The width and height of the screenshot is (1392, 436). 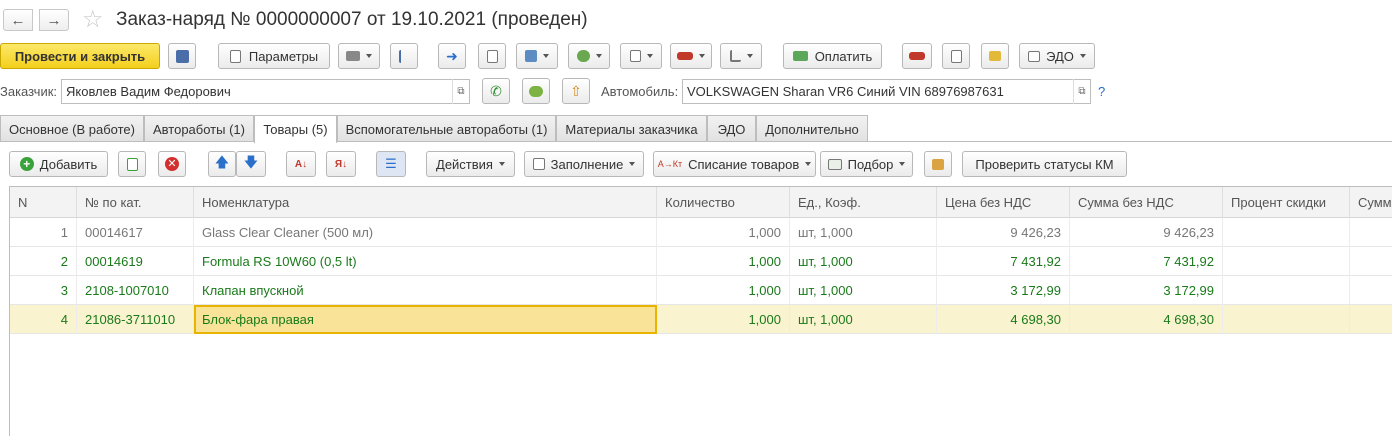 What do you see at coordinates (496, 91) in the screenshot?
I see `call-button: ✆` at bounding box center [496, 91].